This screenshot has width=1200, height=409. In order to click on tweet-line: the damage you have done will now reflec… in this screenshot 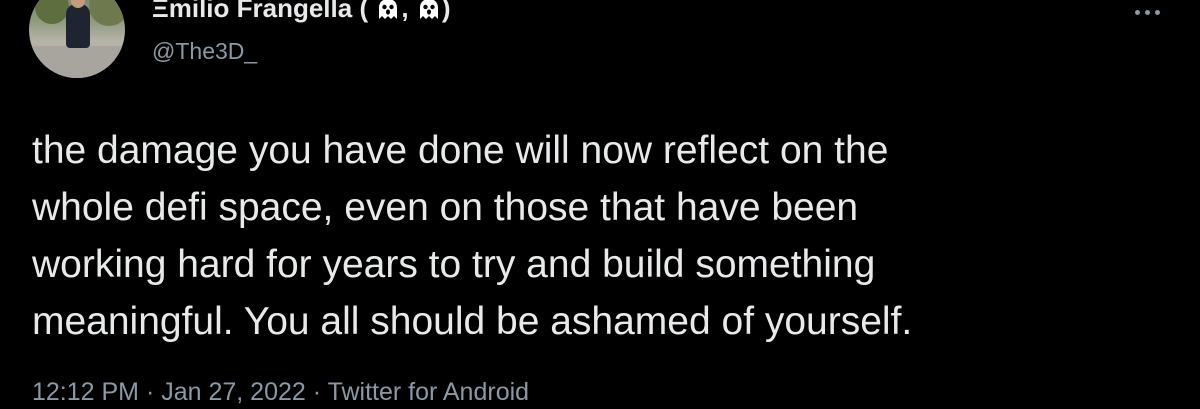, I will do `click(460, 150)`.